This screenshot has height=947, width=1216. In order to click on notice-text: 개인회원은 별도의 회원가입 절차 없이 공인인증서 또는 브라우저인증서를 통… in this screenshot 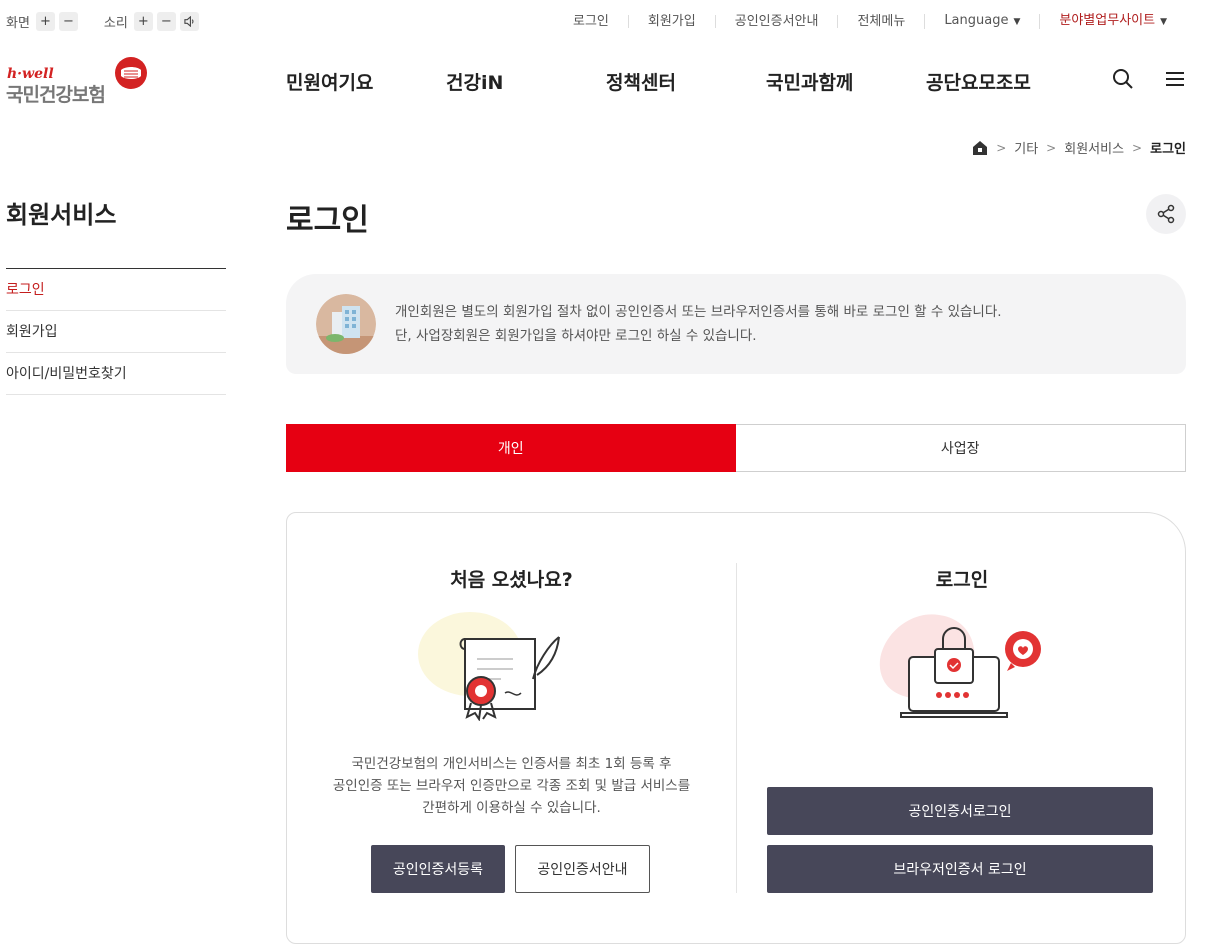, I will do `click(698, 324)`.